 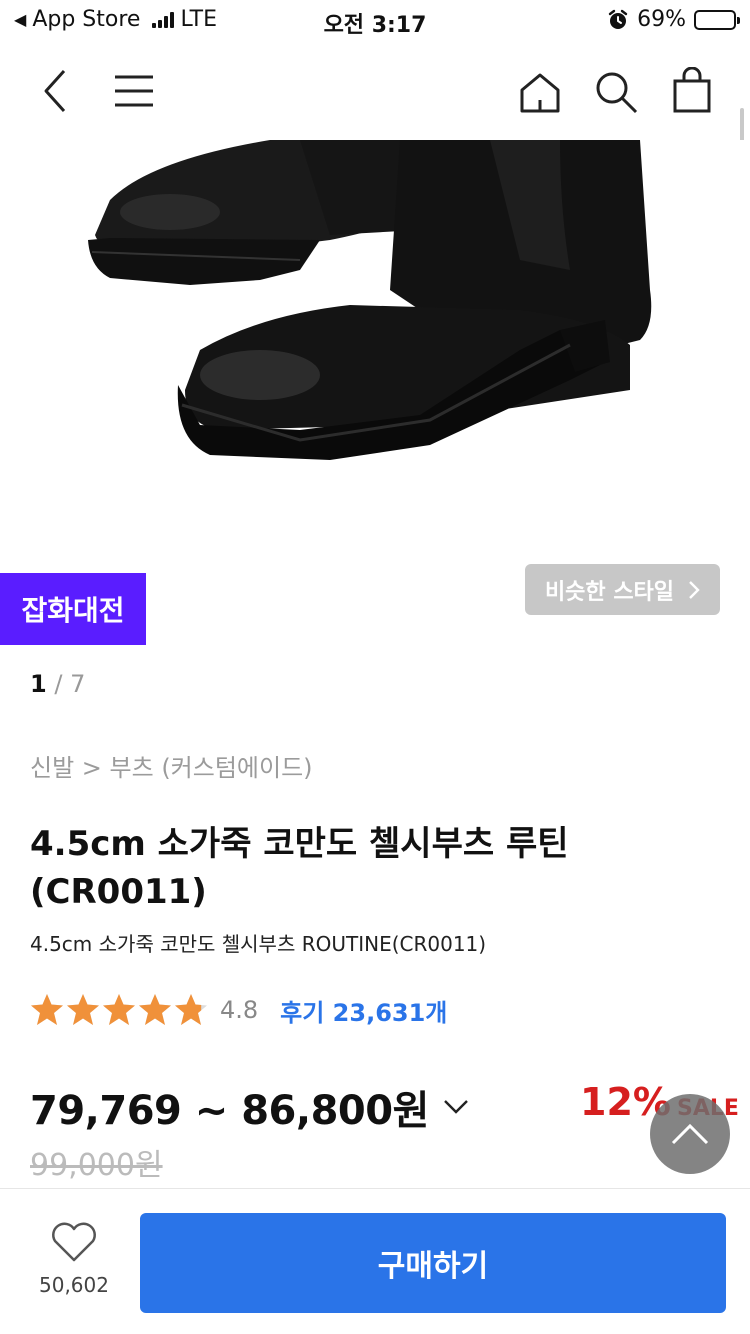 I want to click on like-count: 50,602, so click(x=74, y=1285).